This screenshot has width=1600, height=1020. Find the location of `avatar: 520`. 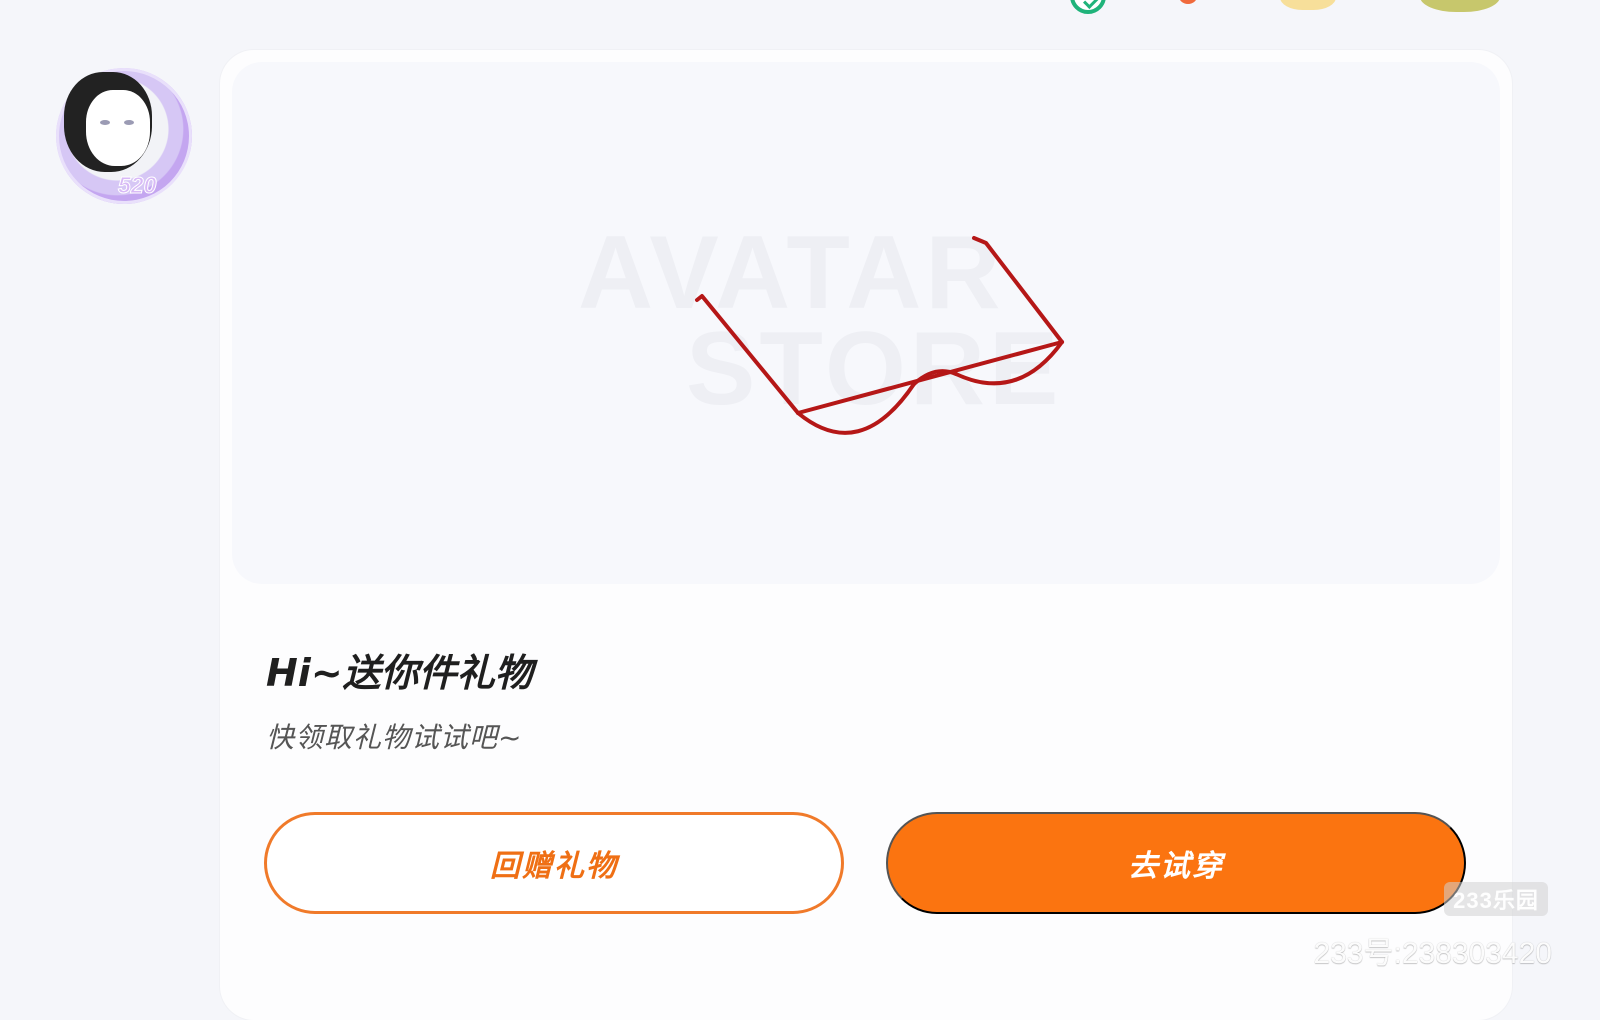

avatar: 520 is located at coordinates (124, 136).